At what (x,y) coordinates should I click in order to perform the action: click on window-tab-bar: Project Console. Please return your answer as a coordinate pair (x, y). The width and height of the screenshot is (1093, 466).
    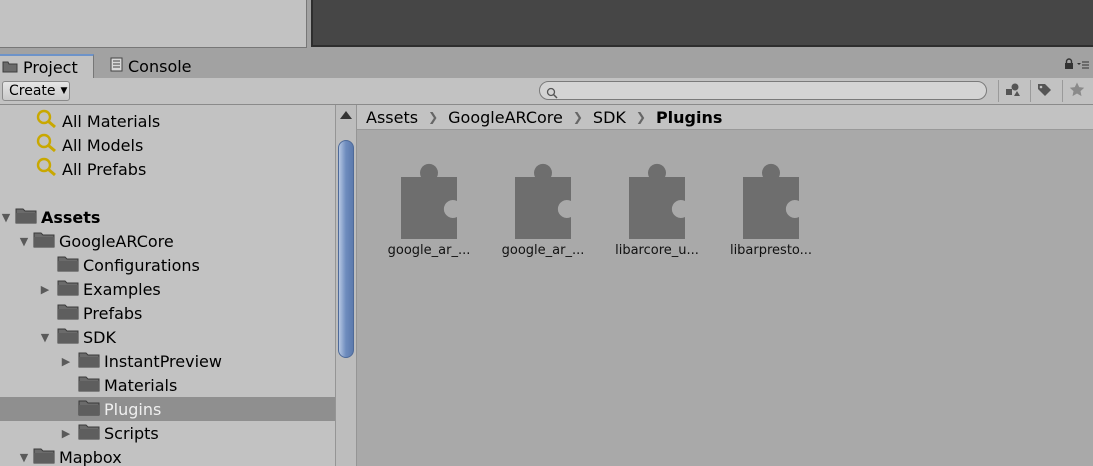
    Looking at the image, I should click on (546, 65).